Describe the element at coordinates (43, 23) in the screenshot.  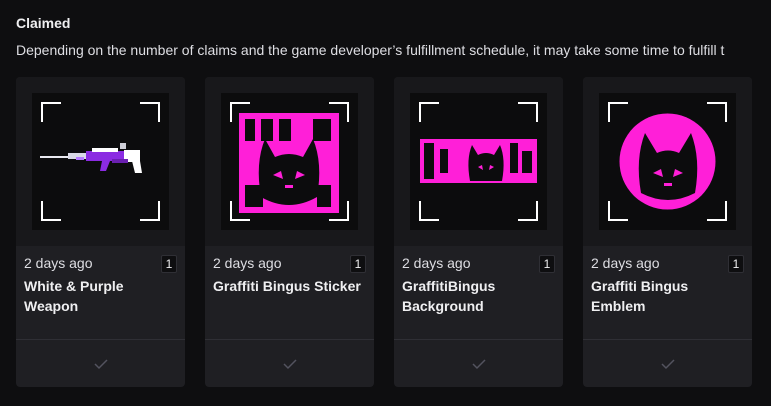
I see `section-title: Claimed` at that location.